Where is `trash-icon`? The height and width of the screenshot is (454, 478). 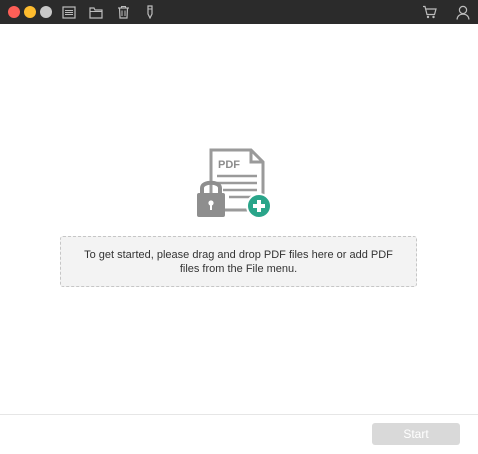 trash-icon is located at coordinates (123, 12).